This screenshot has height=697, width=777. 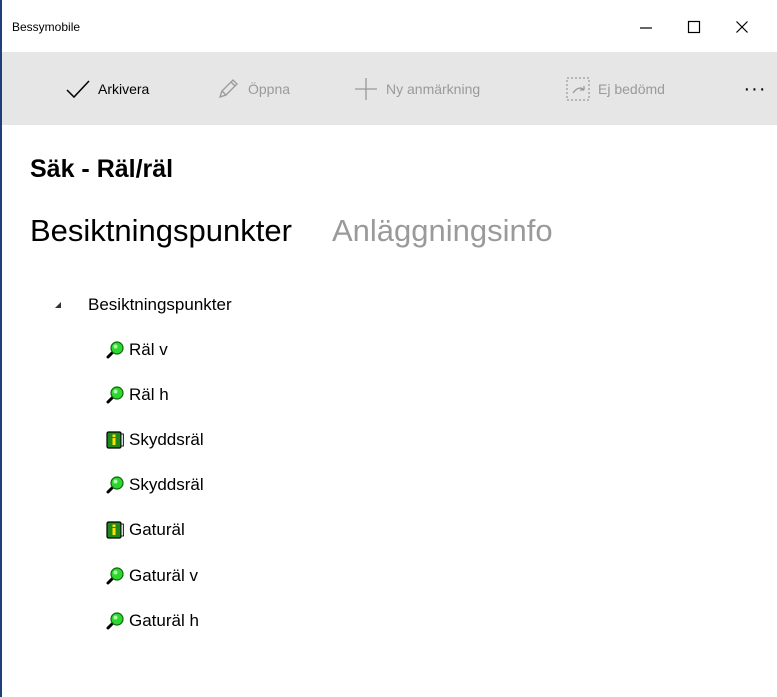 I want to click on archive-button: Arkivera, so click(x=106, y=89).